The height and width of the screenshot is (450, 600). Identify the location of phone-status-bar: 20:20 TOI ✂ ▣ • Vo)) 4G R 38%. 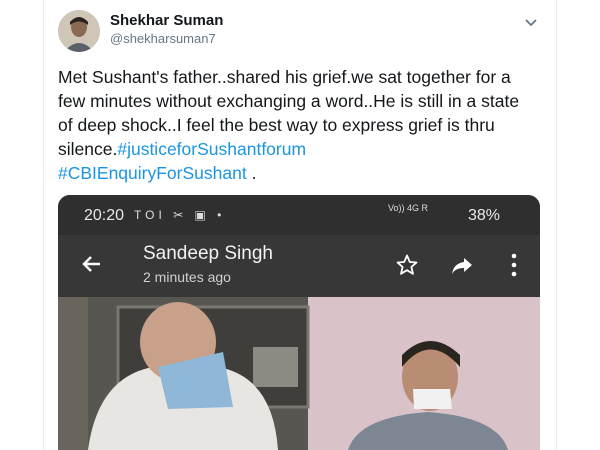
(299, 215).